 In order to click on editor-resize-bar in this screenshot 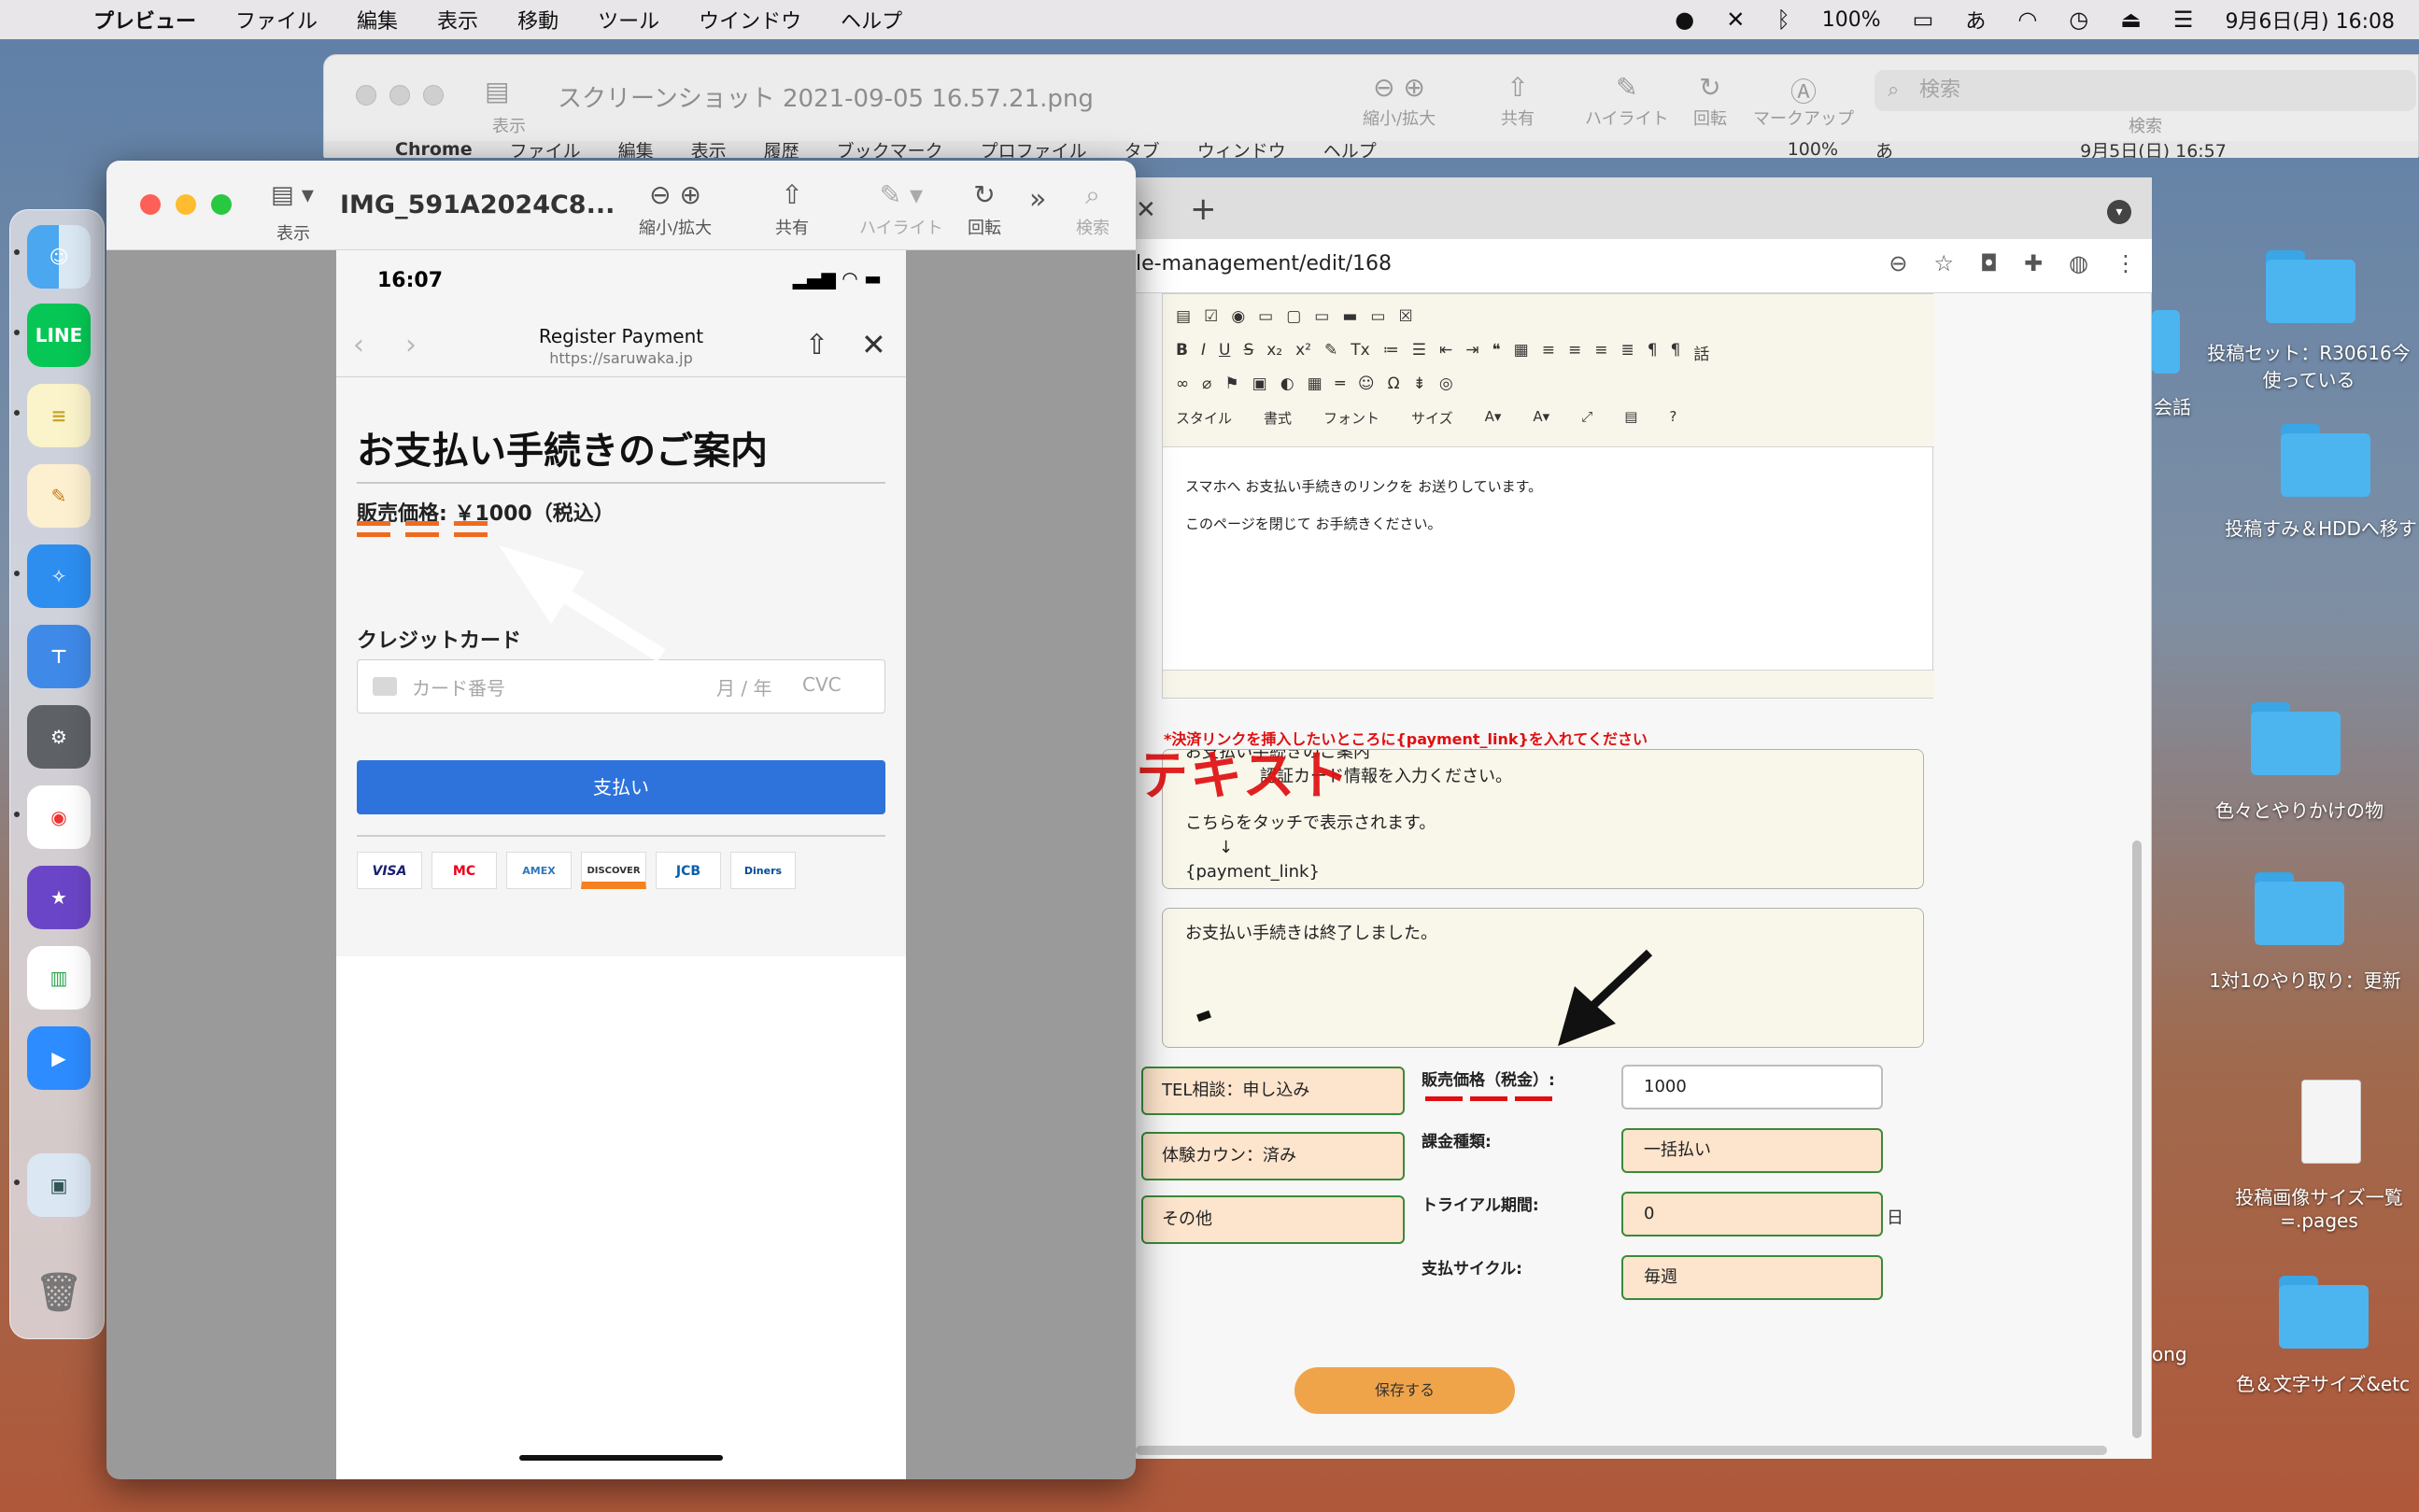, I will do `click(1548, 684)`.